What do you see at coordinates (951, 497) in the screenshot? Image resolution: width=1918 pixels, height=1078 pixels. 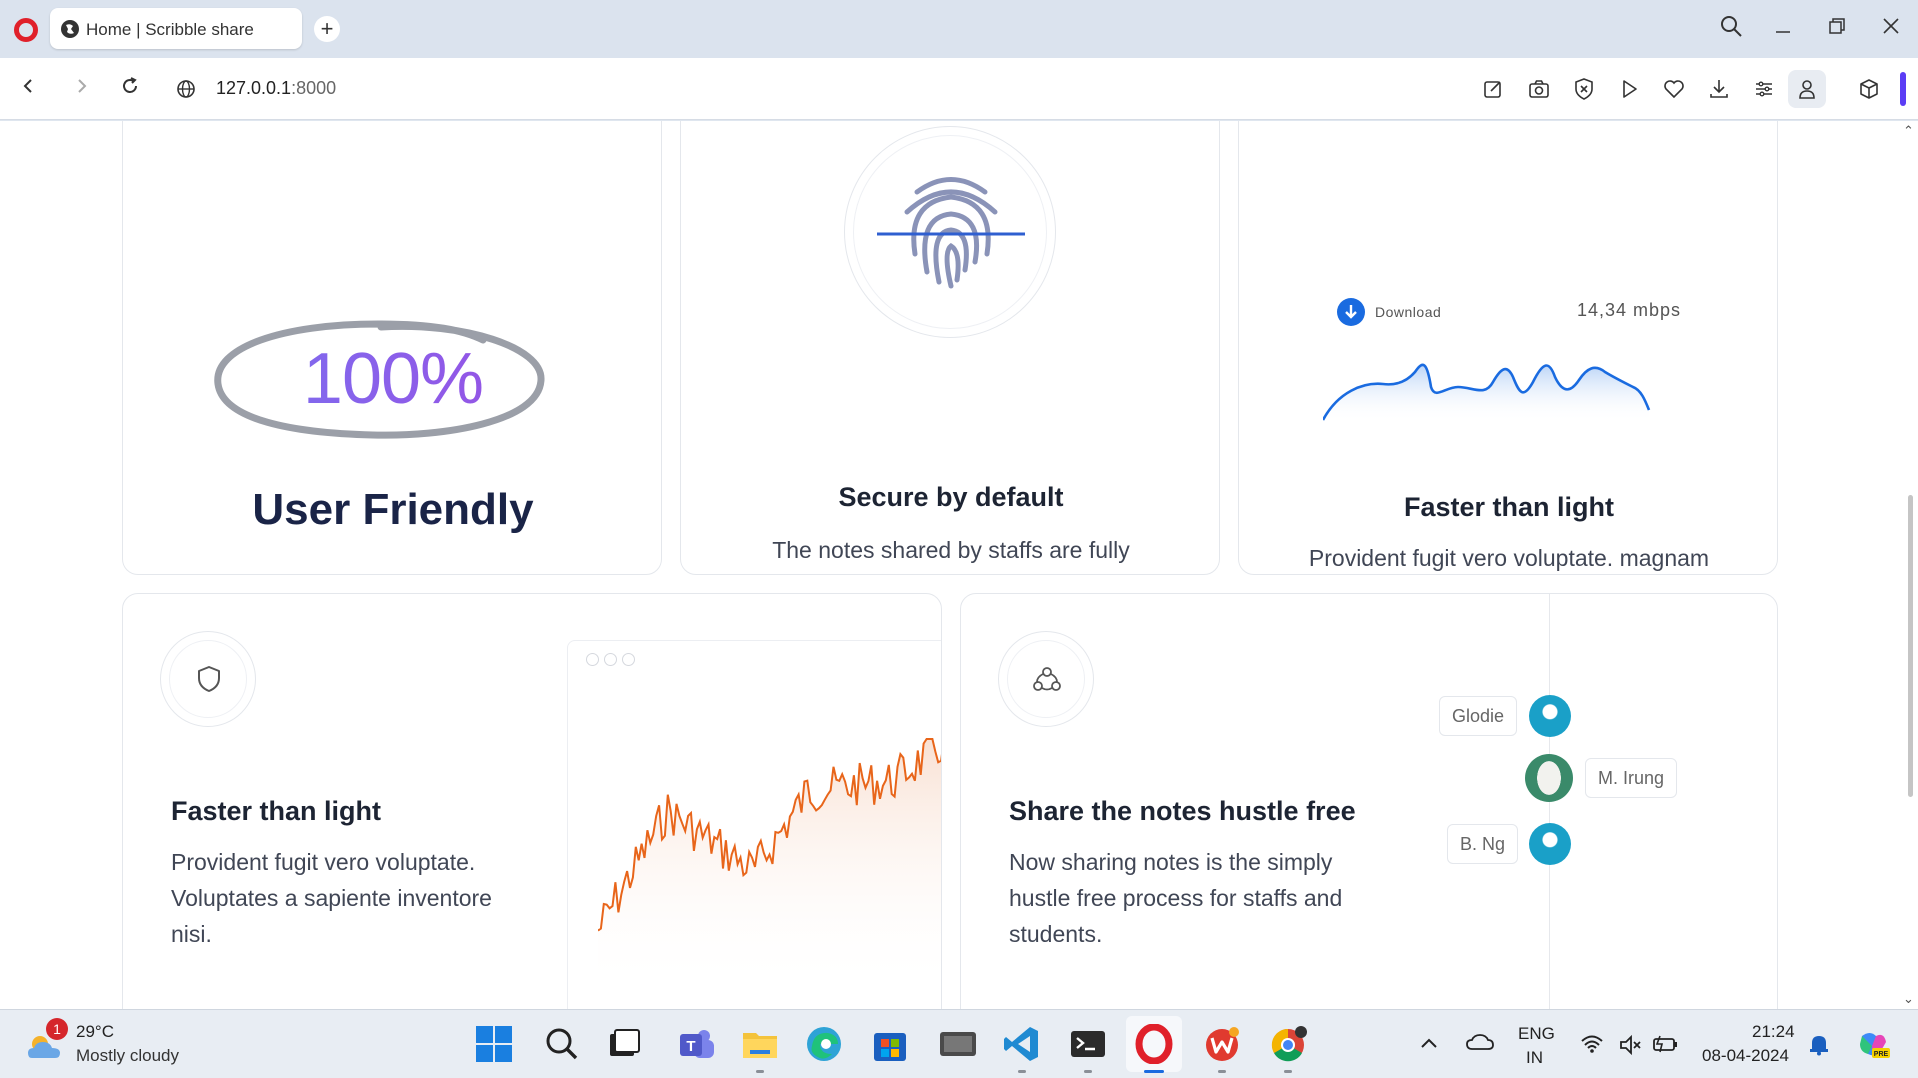 I see `secure-title: Secure by default` at bounding box center [951, 497].